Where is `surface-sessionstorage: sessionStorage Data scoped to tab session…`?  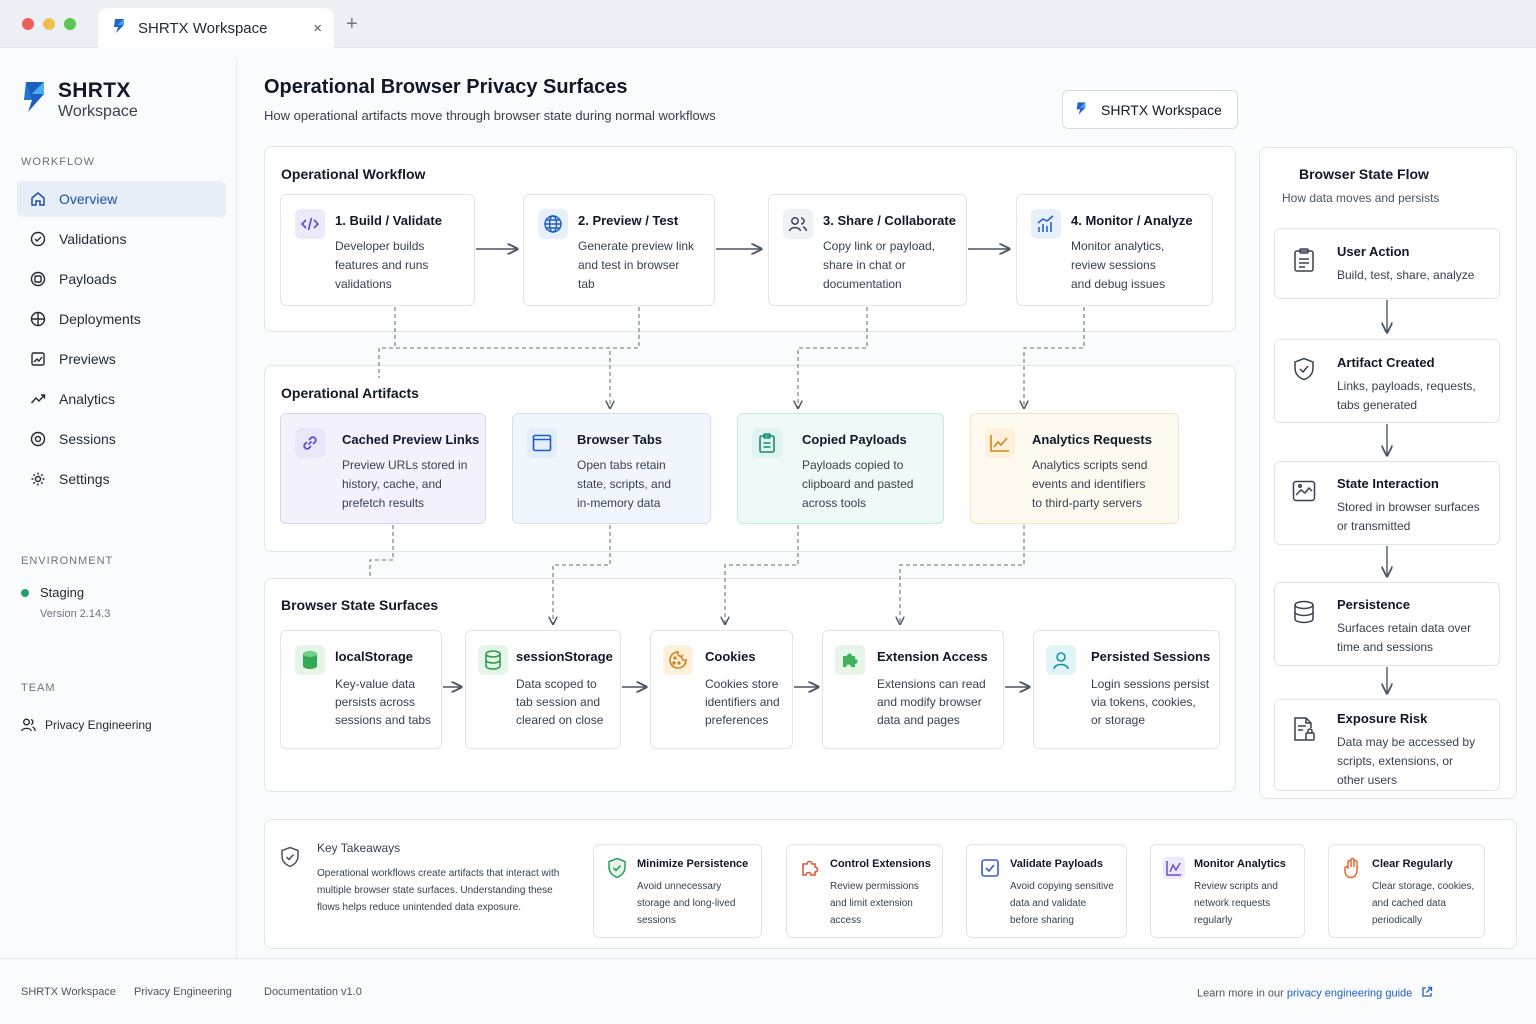 surface-sessionstorage: sessionStorage Data scoped to tab session… is located at coordinates (543, 689).